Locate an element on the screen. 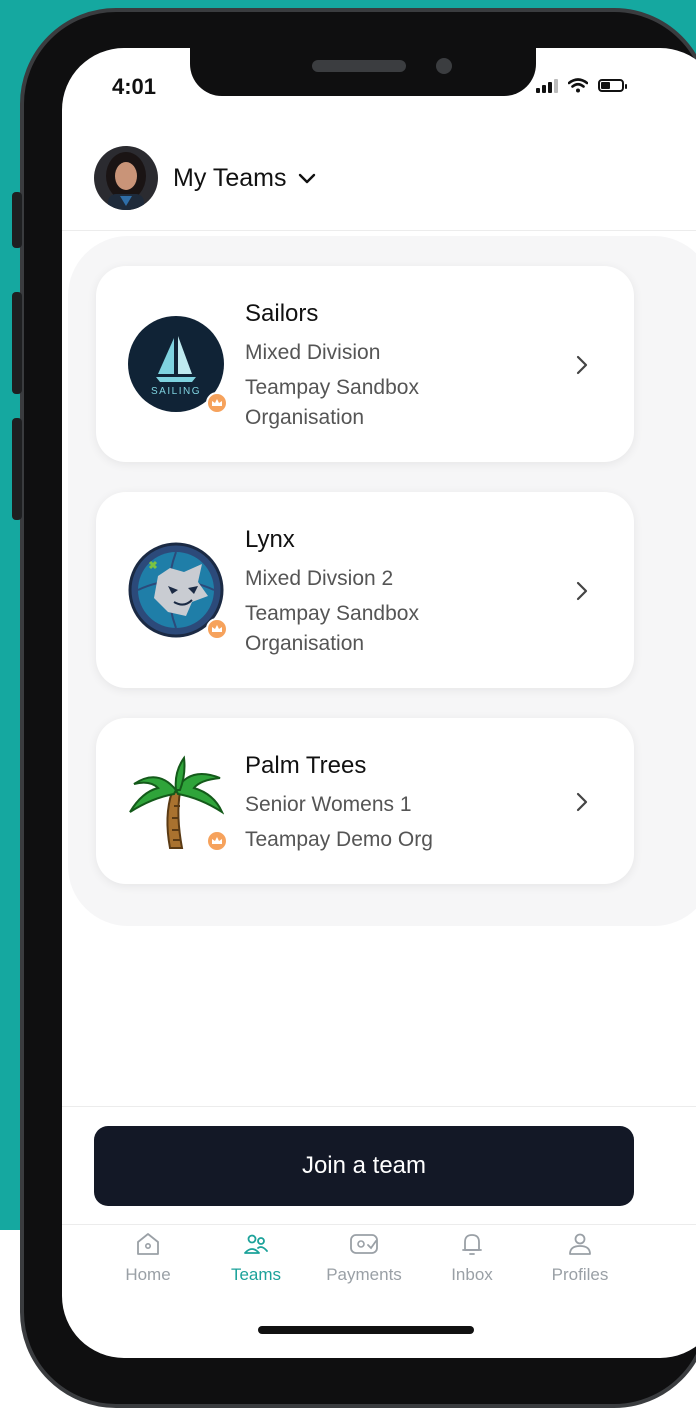  bell-icon is located at coordinates (472, 1244).